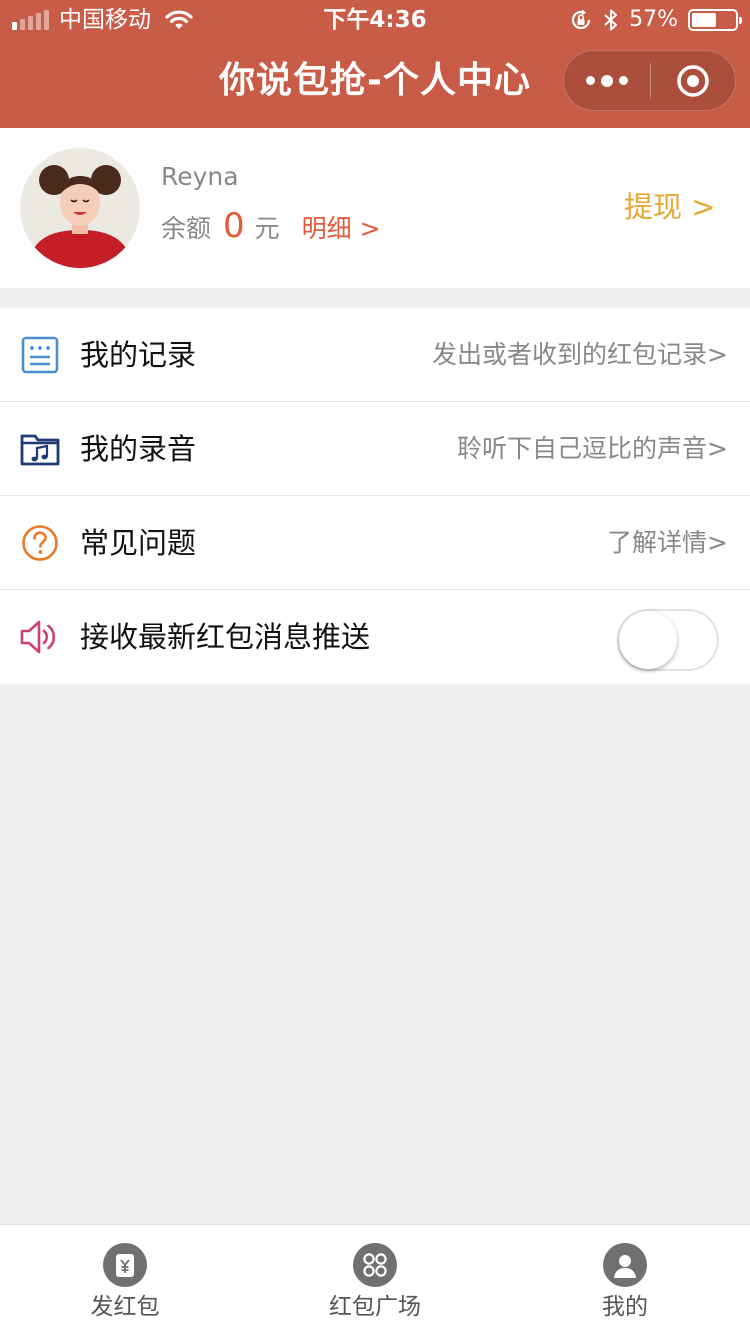 The height and width of the screenshot is (1334, 750). I want to click on tab-send-red-packet: 发红包, so click(125, 1279).